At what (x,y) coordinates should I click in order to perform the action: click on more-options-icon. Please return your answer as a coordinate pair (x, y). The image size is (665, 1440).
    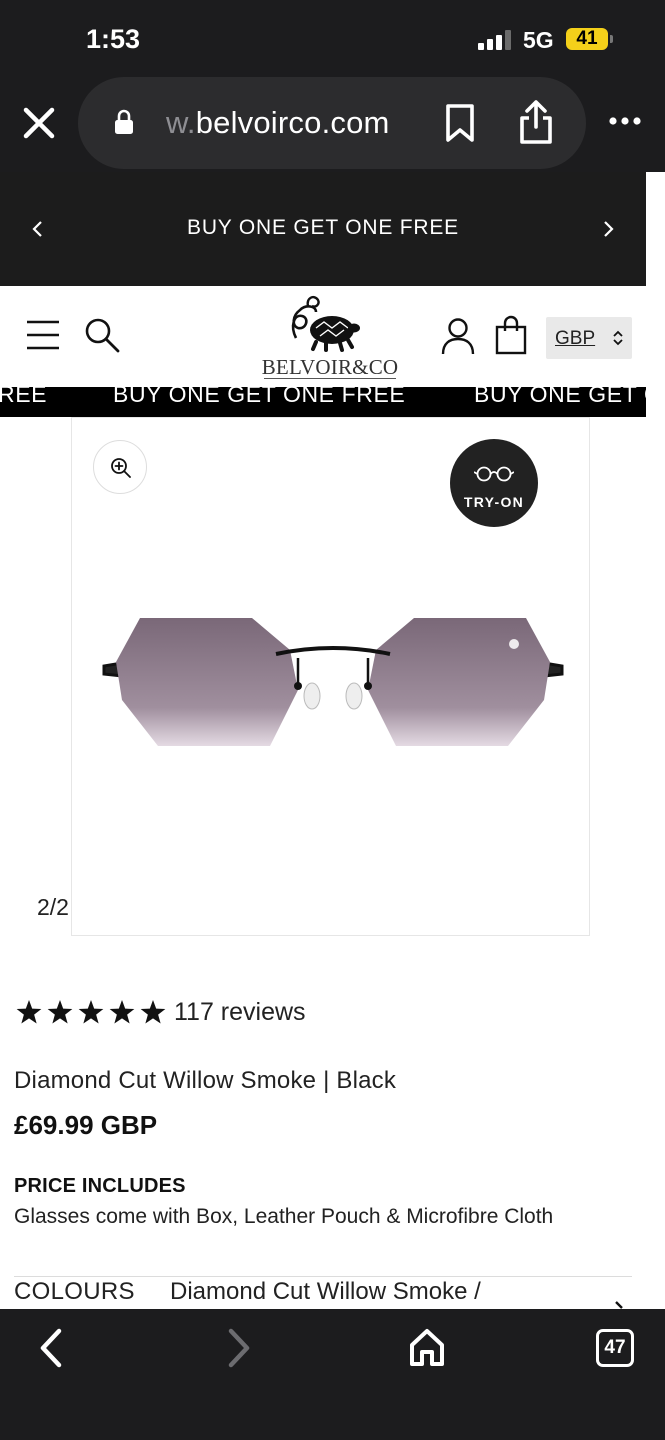
    Looking at the image, I should click on (625, 121).